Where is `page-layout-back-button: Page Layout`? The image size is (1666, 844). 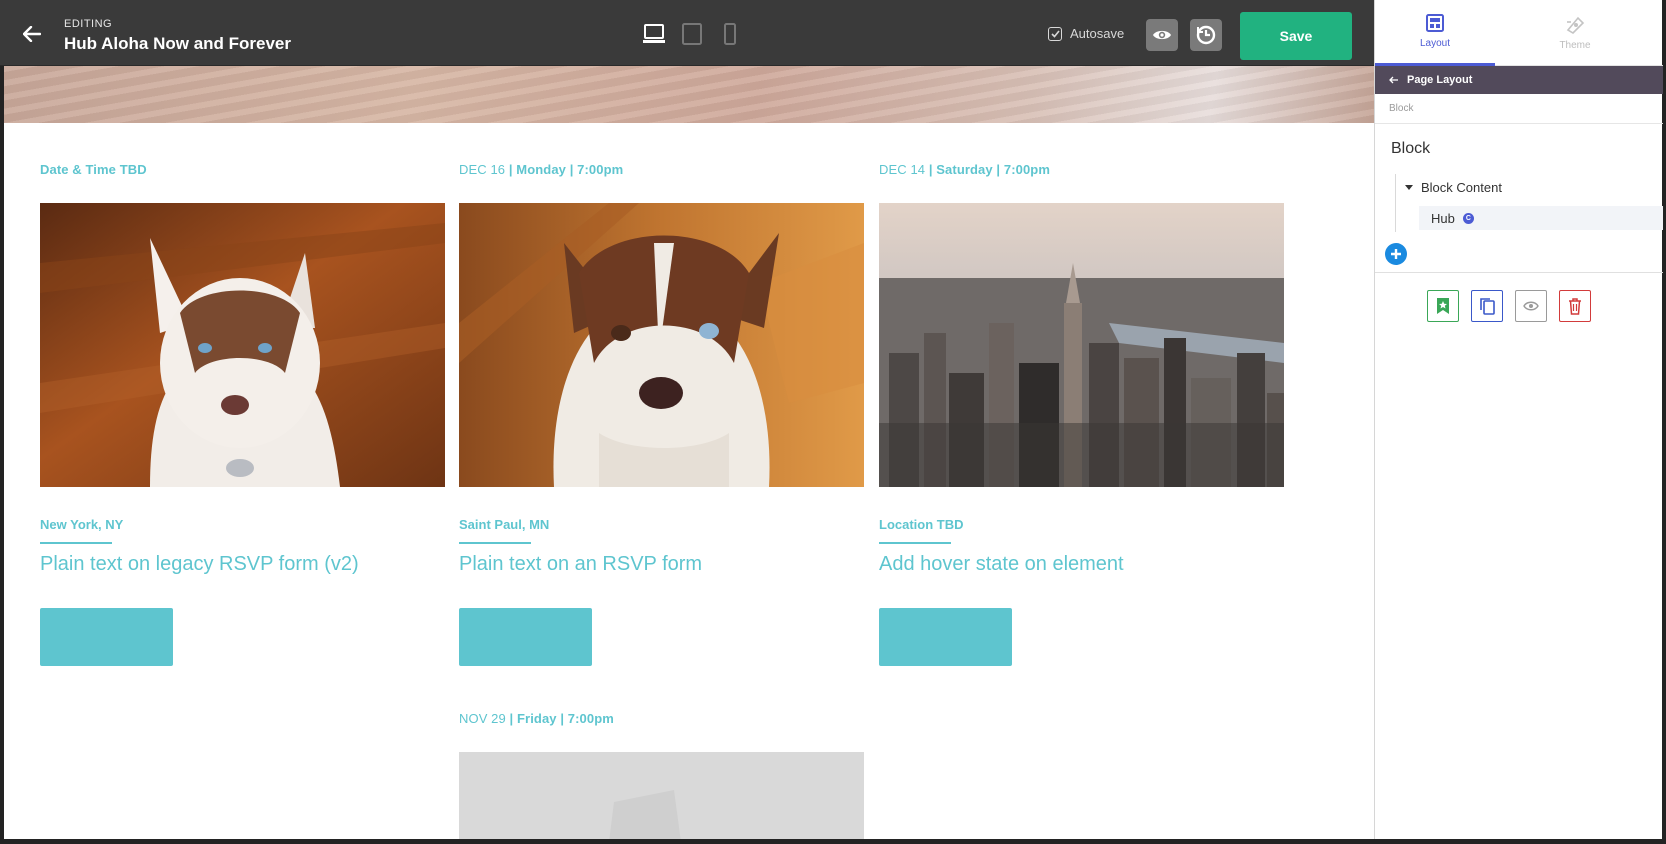 page-layout-back-button: Page Layout is located at coordinates (1519, 80).